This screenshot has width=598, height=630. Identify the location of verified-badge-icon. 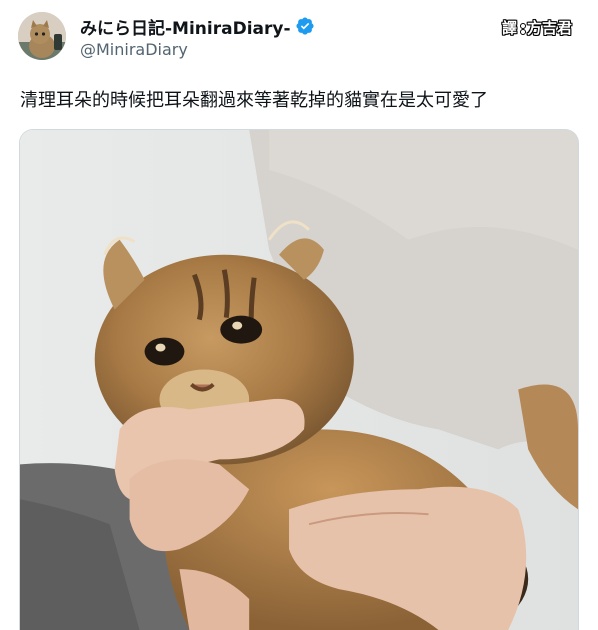
(305, 26).